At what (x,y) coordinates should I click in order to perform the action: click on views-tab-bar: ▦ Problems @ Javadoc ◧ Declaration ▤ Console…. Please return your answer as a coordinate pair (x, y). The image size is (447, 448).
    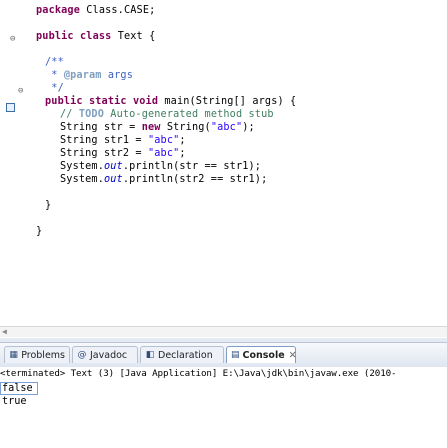
    Looking at the image, I should click on (223, 355).